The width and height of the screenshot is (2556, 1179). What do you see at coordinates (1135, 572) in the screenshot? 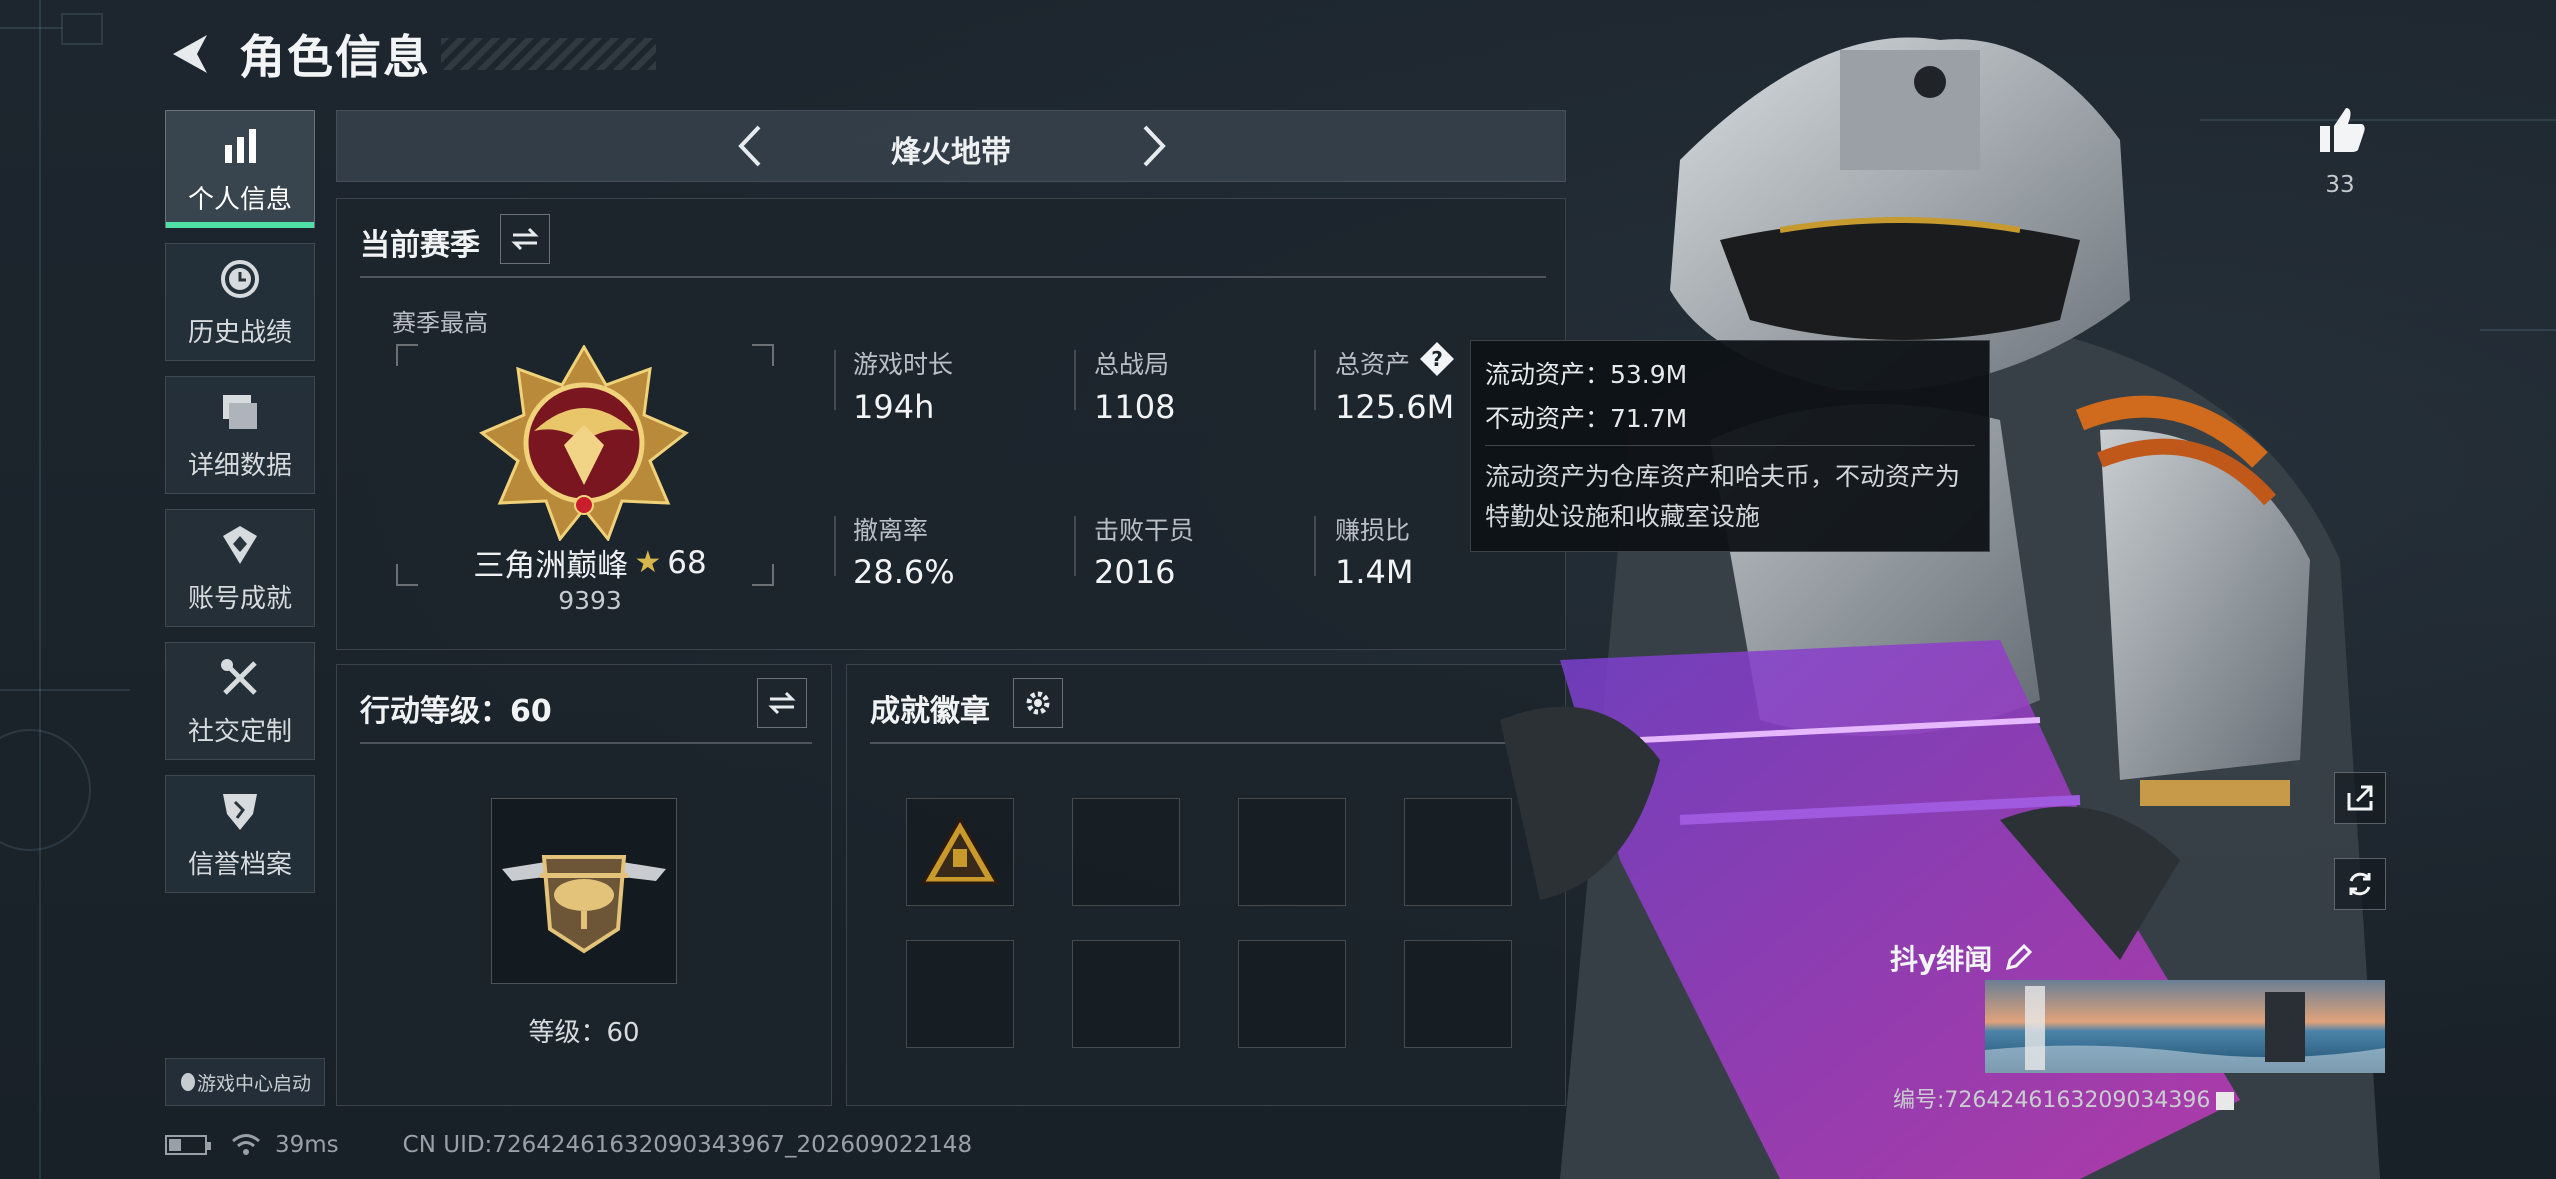
I see `stat-value-kills: 2016` at bounding box center [1135, 572].